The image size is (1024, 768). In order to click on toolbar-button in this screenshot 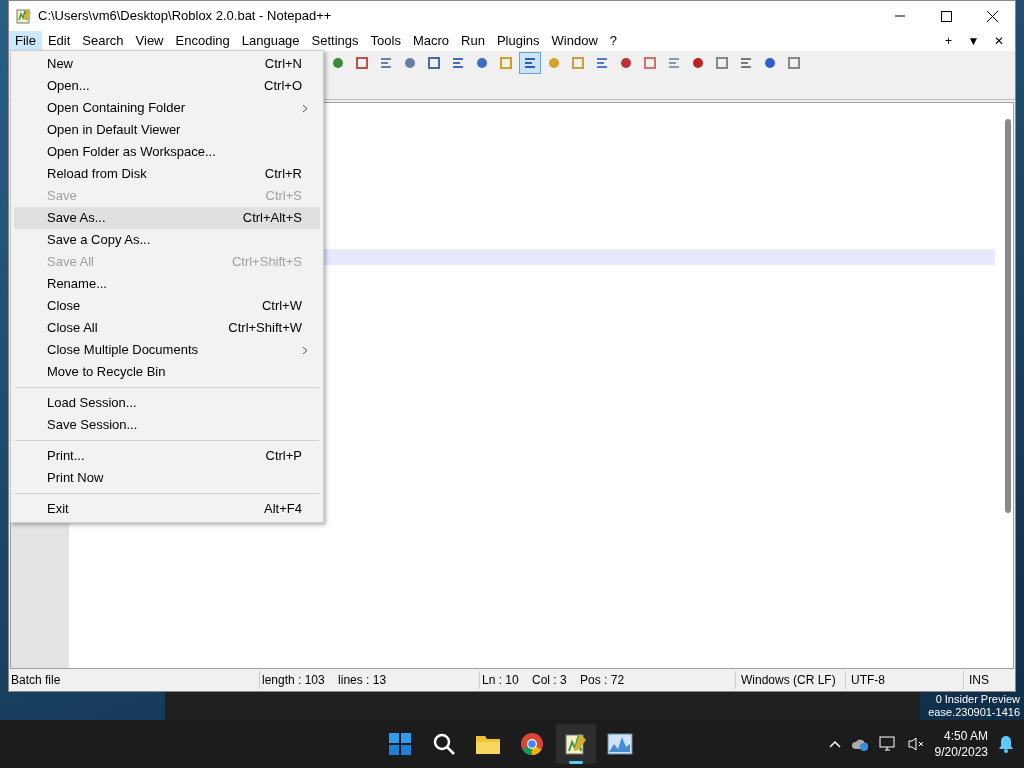, I will do `click(530, 63)`.